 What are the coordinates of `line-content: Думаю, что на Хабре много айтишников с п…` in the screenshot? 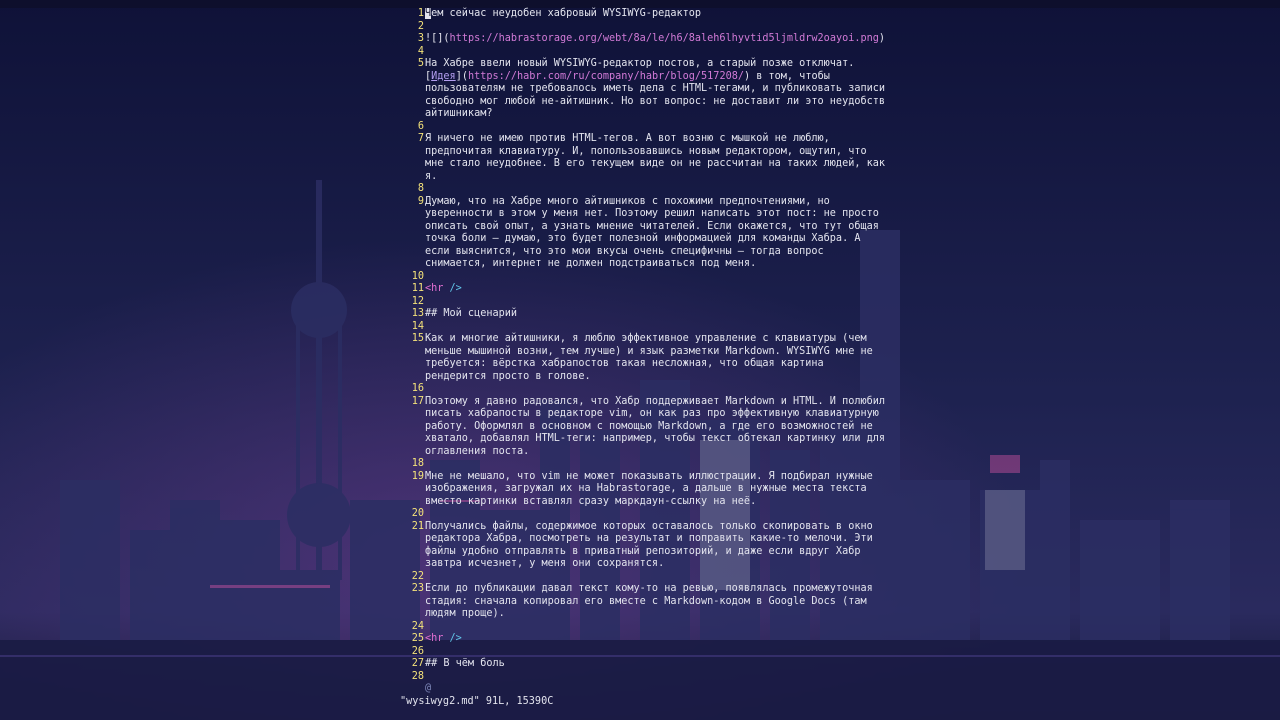 It's located at (852, 233).